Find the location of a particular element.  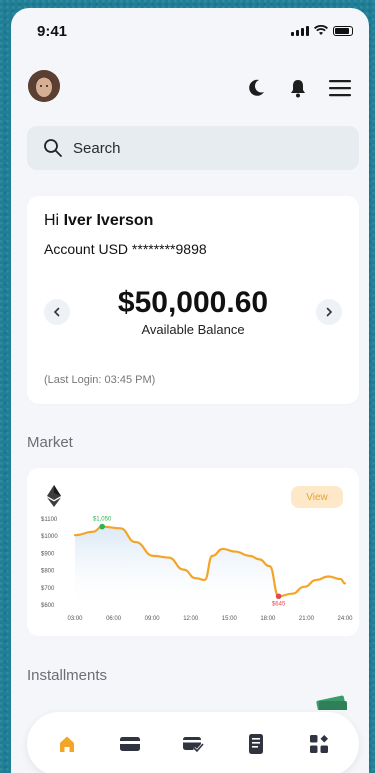

y-tick-label: $600 is located at coordinates (48, 606).